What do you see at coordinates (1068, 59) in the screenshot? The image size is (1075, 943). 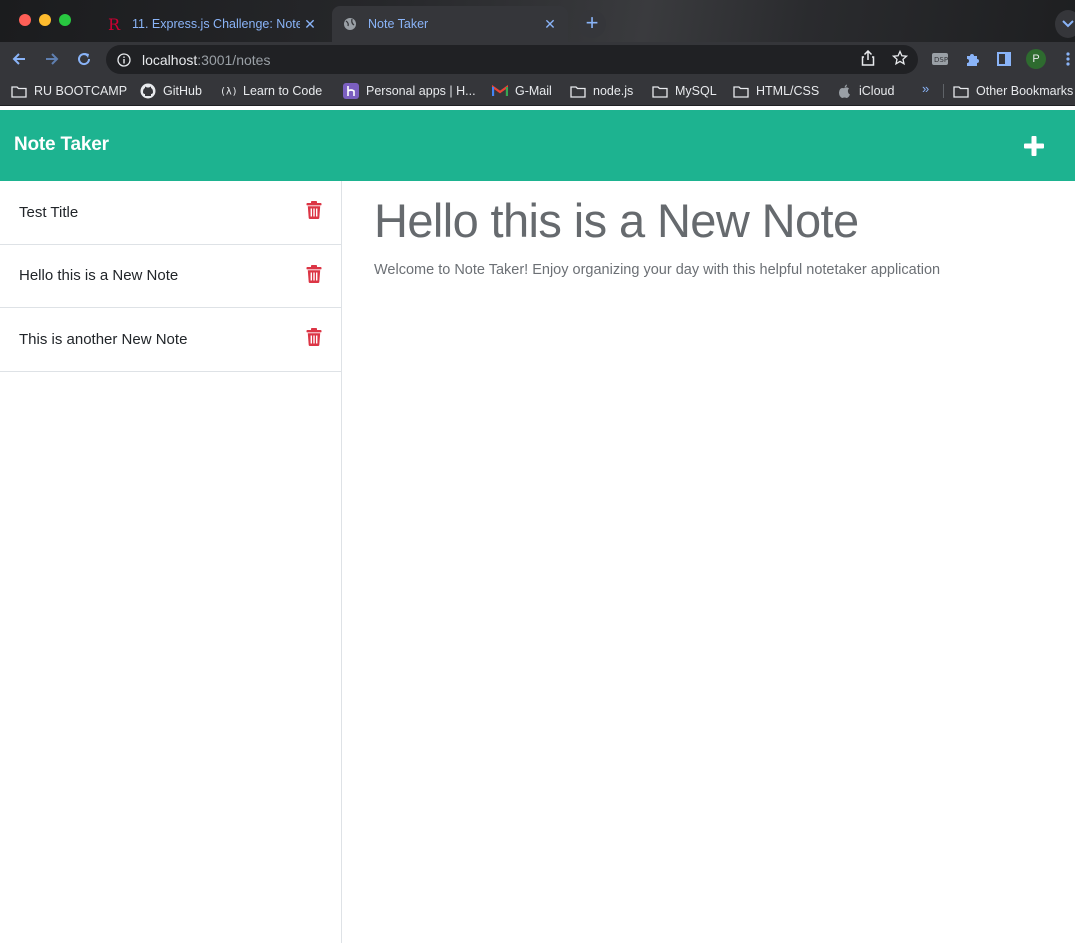 I see `browser-menu-icon` at bounding box center [1068, 59].